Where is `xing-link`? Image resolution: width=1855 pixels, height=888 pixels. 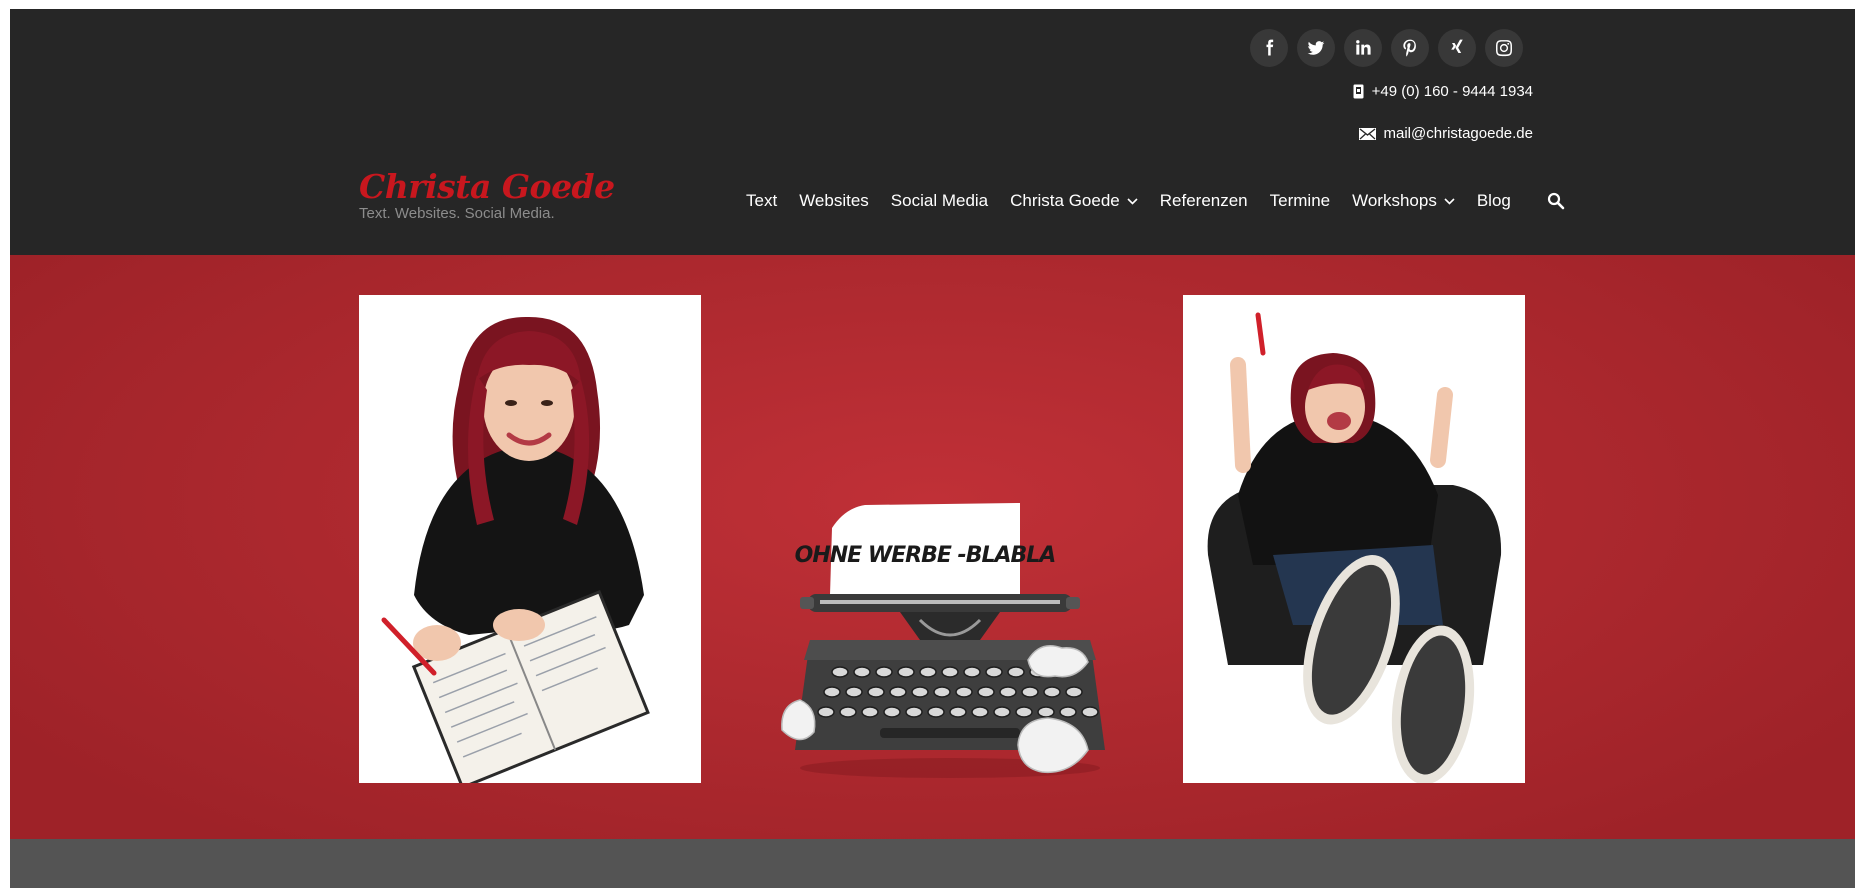
xing-link is located at coordinates (1457, 48).